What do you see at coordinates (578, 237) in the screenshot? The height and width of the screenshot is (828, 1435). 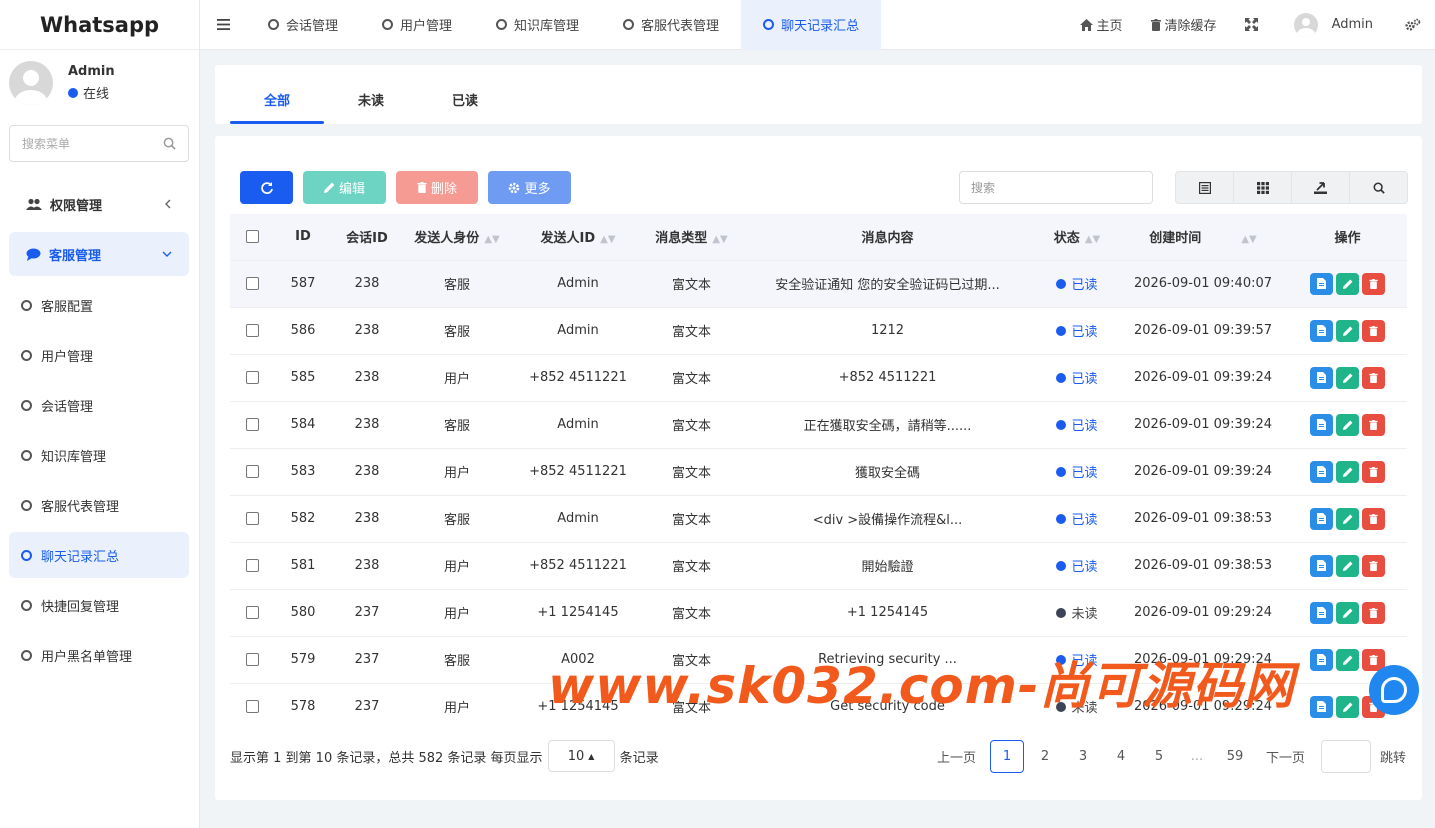 I see `header-sender-id: 发送人ID ▲▼` at bounding box center [578, 237].